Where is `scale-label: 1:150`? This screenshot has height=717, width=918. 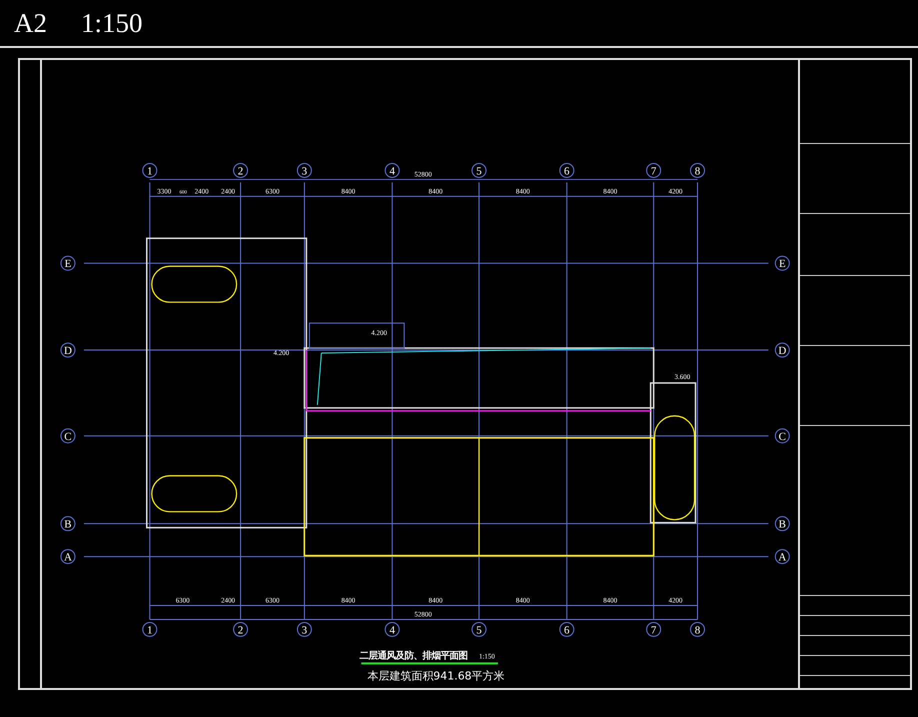
scale-label: 1:150 is located at coordinates (112, 23).